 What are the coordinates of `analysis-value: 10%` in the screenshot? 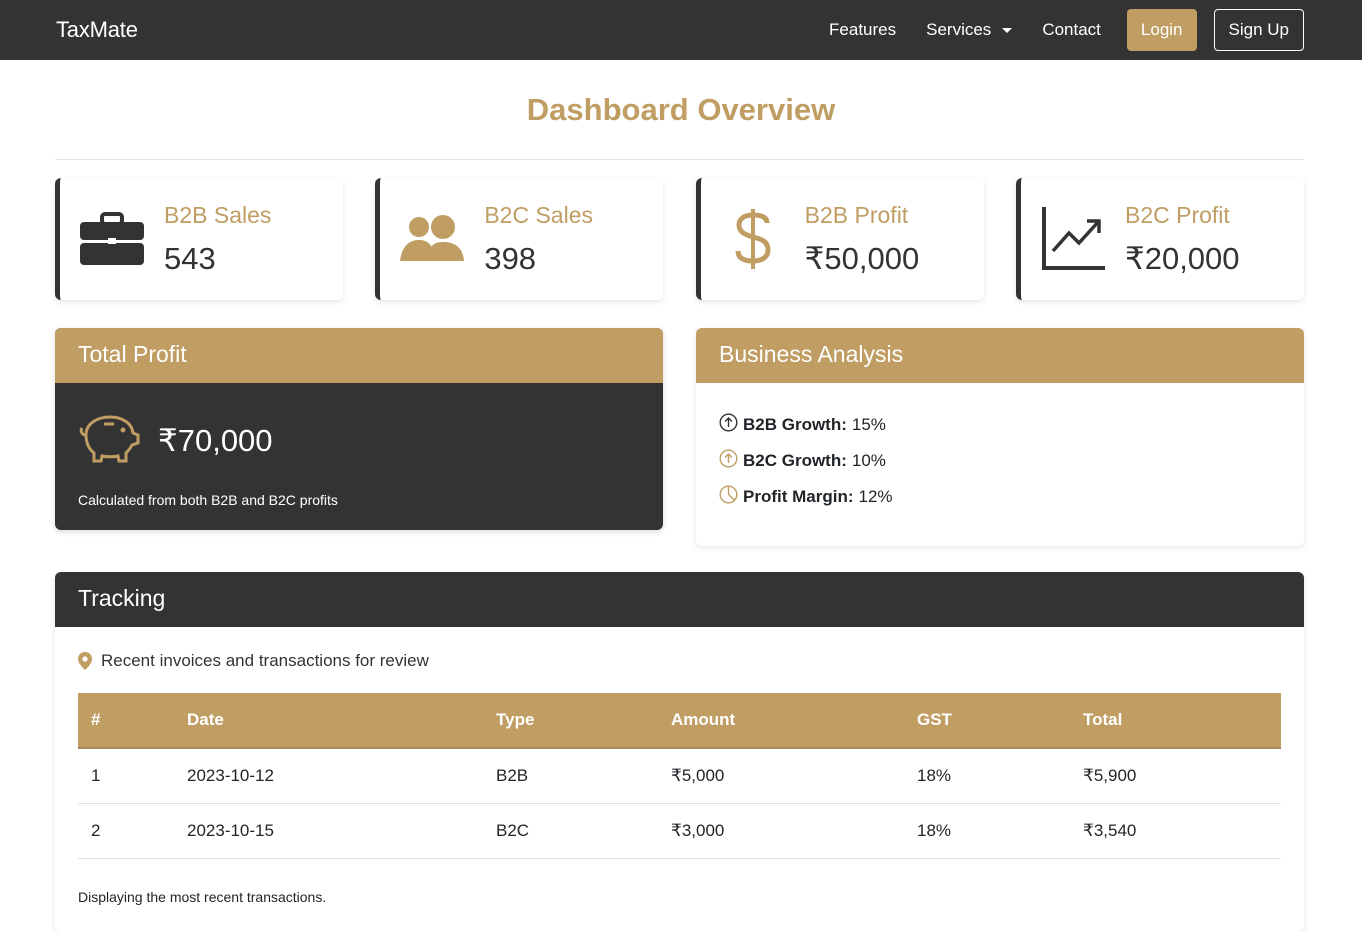 It's located at (868, 460).